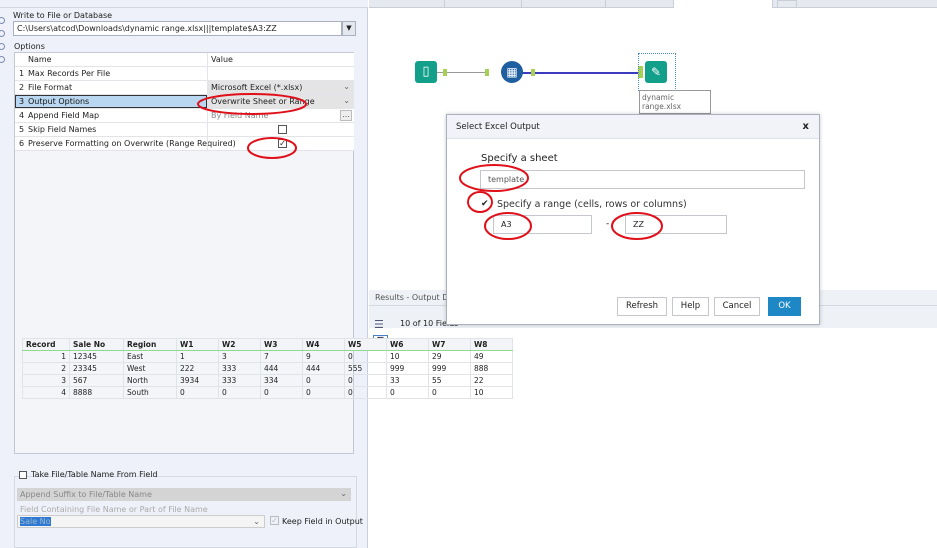 The width and height of the screenshot is (937, 548). Describe the element at coordinates (184, 74) in the screenshot. I see `option-row: 1 Max Records Per File` at that location.